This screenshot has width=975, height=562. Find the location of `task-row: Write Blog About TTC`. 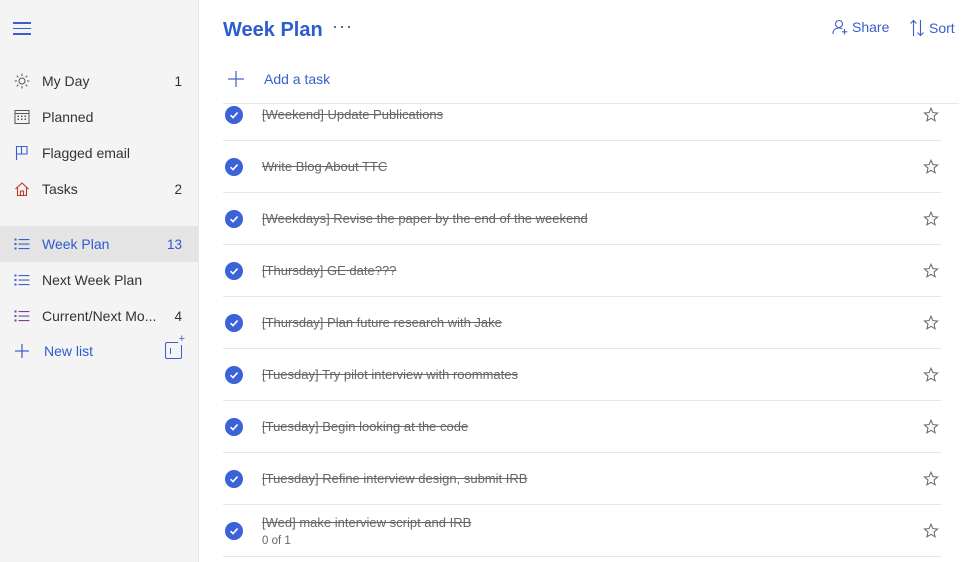

task-row: Write Blog About TTC is located at coordinates (582, 167).